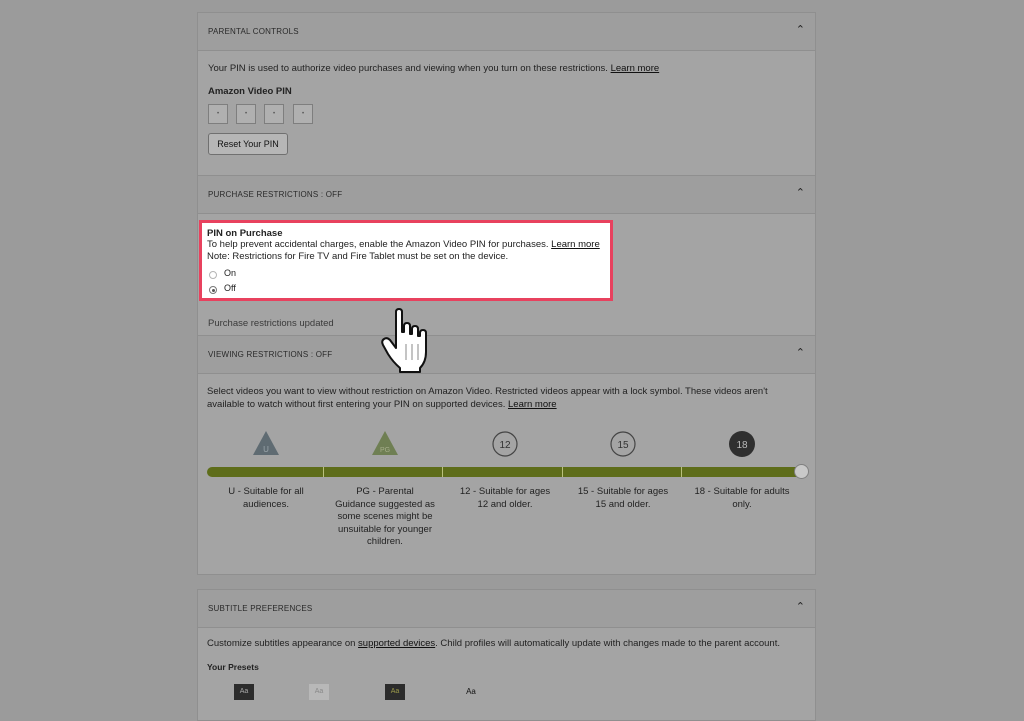  I want to click on viewing-restrictions-title: VIEWING RESTRICTIONS : OFF, so click(270, 354).